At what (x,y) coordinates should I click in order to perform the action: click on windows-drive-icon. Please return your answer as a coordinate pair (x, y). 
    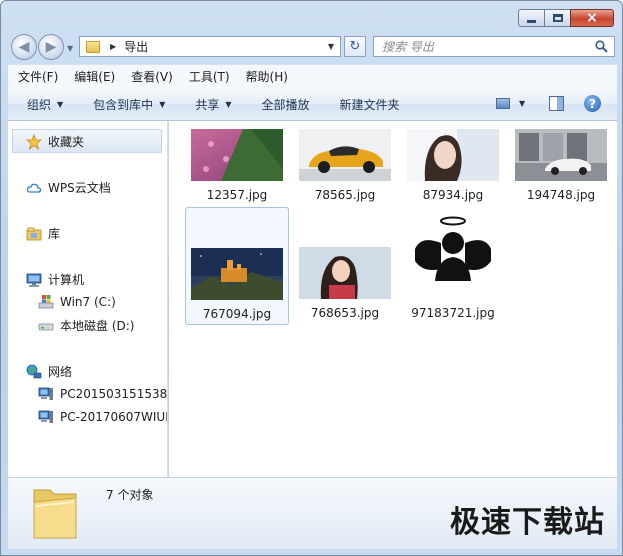
    Looking at the image, I should click on (46, 302).